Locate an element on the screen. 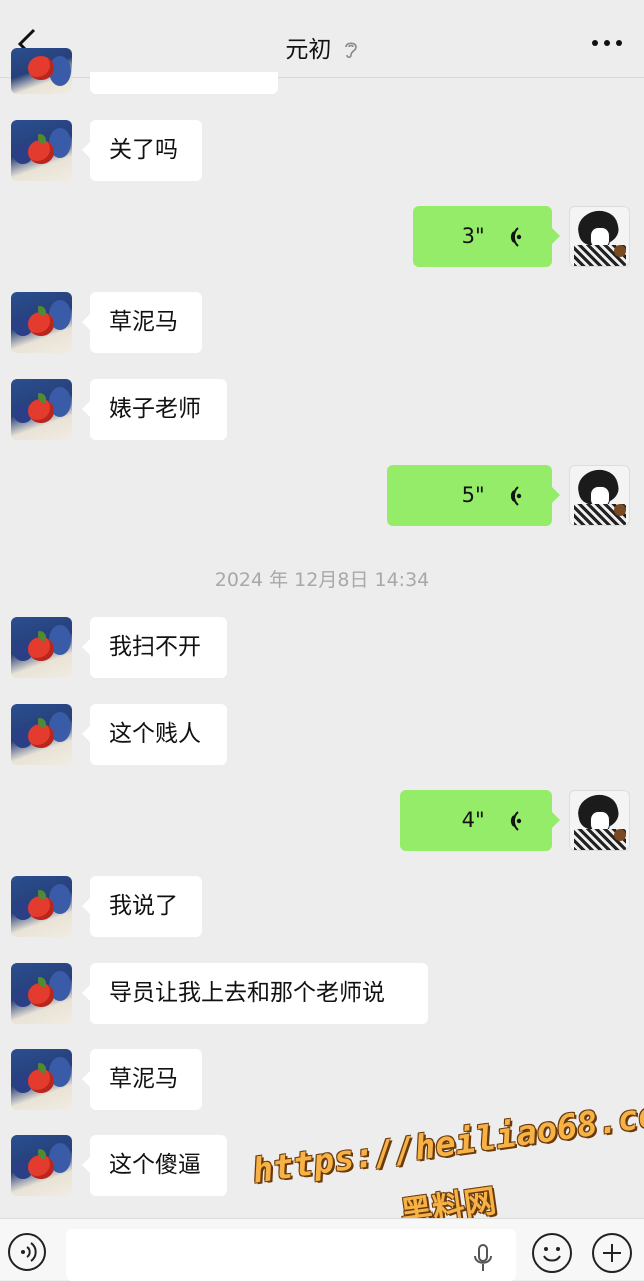 The width and height of the screenshot is (644, 1281). message-bubble-incoming: 这个贱人 is located at coordinates (154, 734).